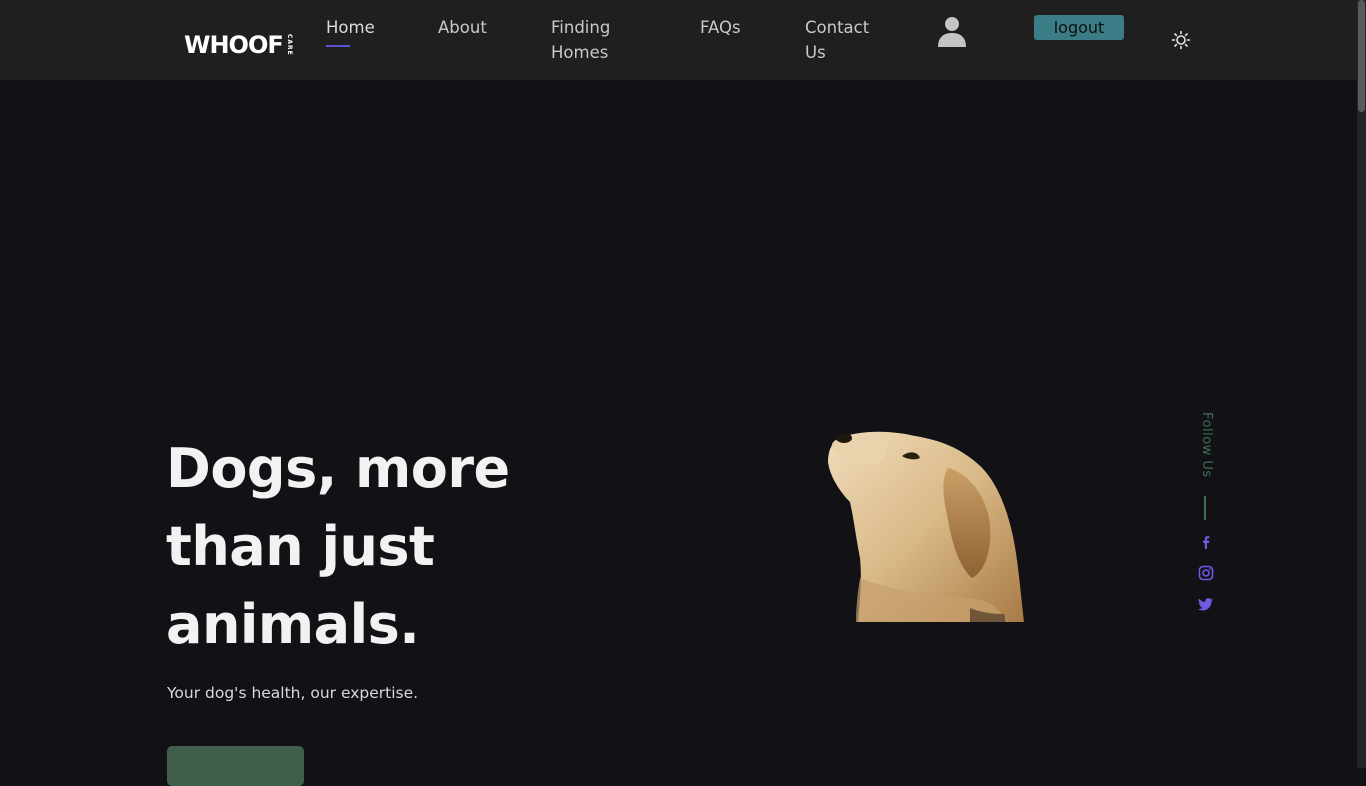  What do you see at coordinates (289, 45) in the screenshot?
I see `logo-subtitle: CARE` at bounding box center [289, 45].